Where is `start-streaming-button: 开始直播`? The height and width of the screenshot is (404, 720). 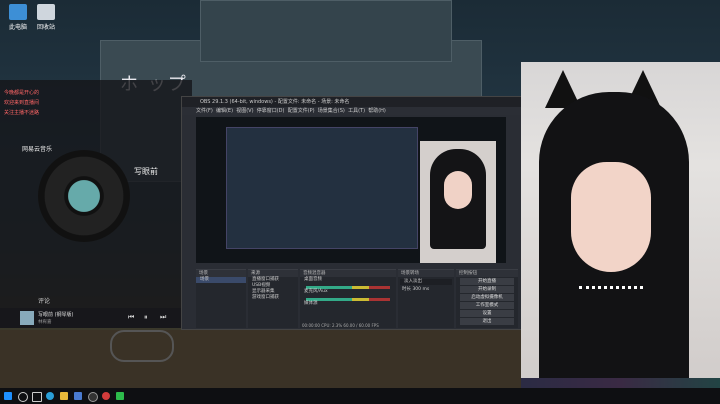 start-streaming-button: 开始直播 is located at coordinates (487, 281).